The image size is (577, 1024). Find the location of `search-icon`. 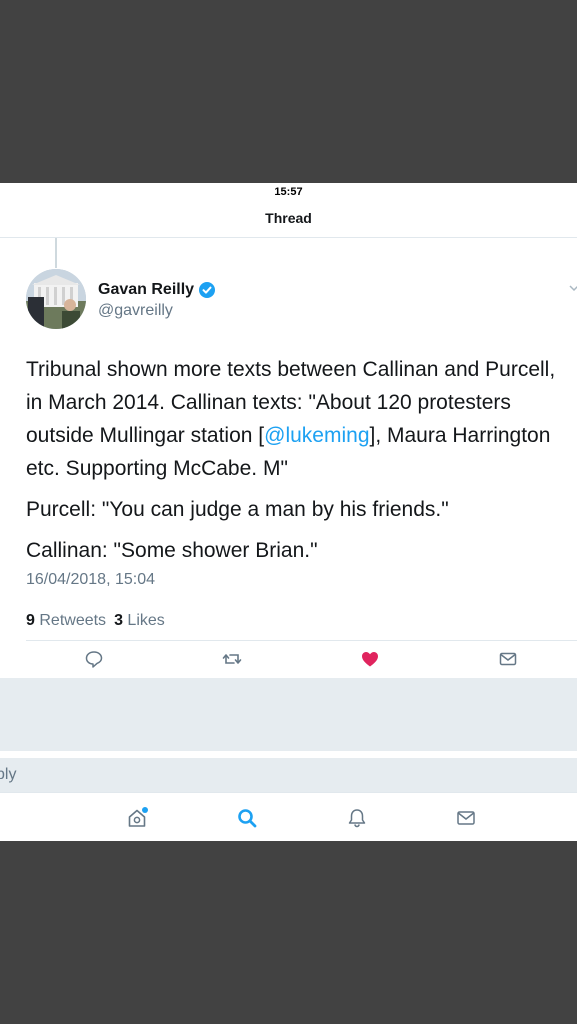

search-icon is located at coordinates (247, 818).